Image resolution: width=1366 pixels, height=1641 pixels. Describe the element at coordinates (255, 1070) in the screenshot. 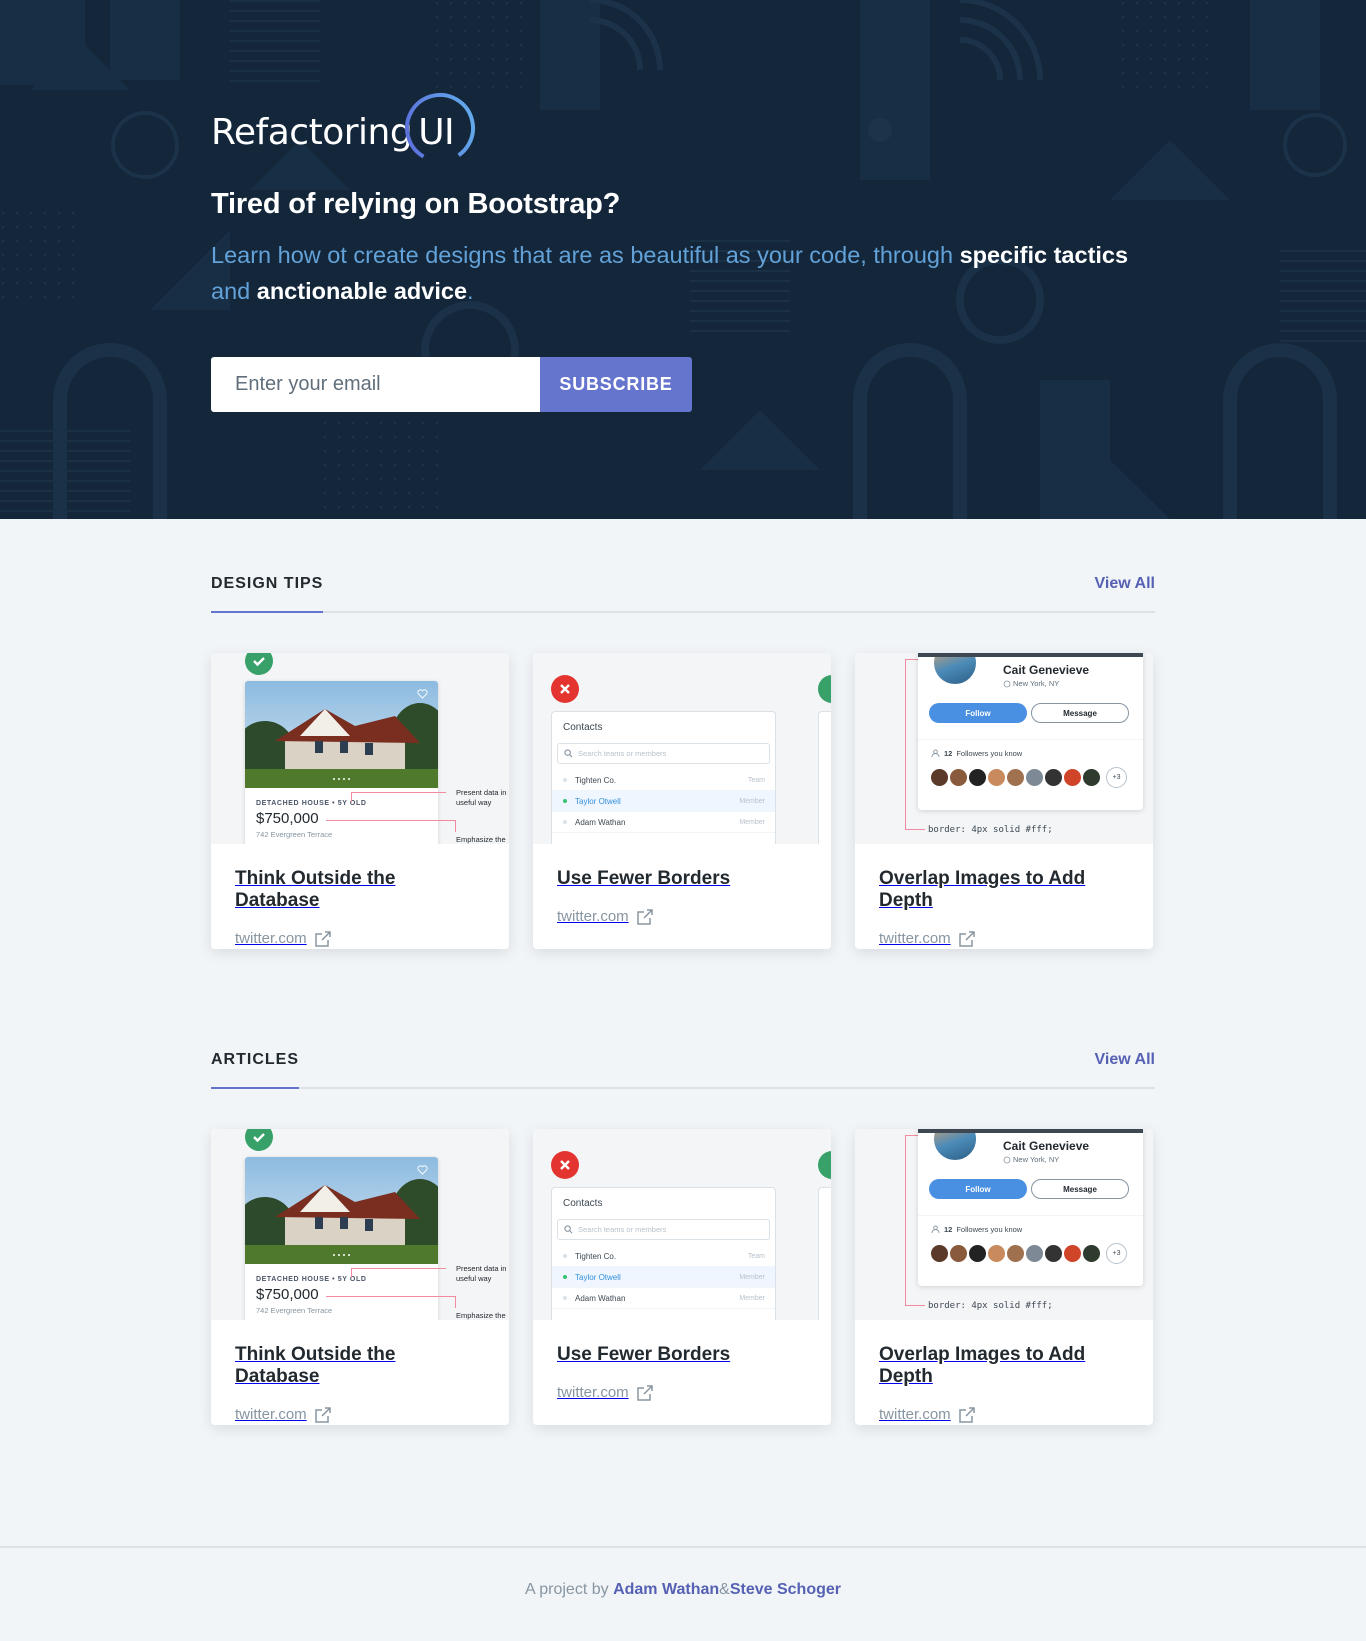

I see `section-title: ARTICLES` at that location.